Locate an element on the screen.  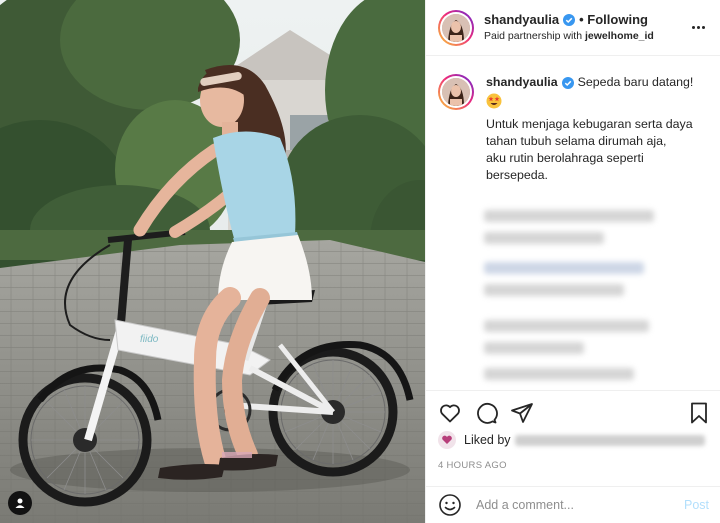
paid-partnership-label: Paid partnership with jewelhome_id is located at coordinates (569, 36).